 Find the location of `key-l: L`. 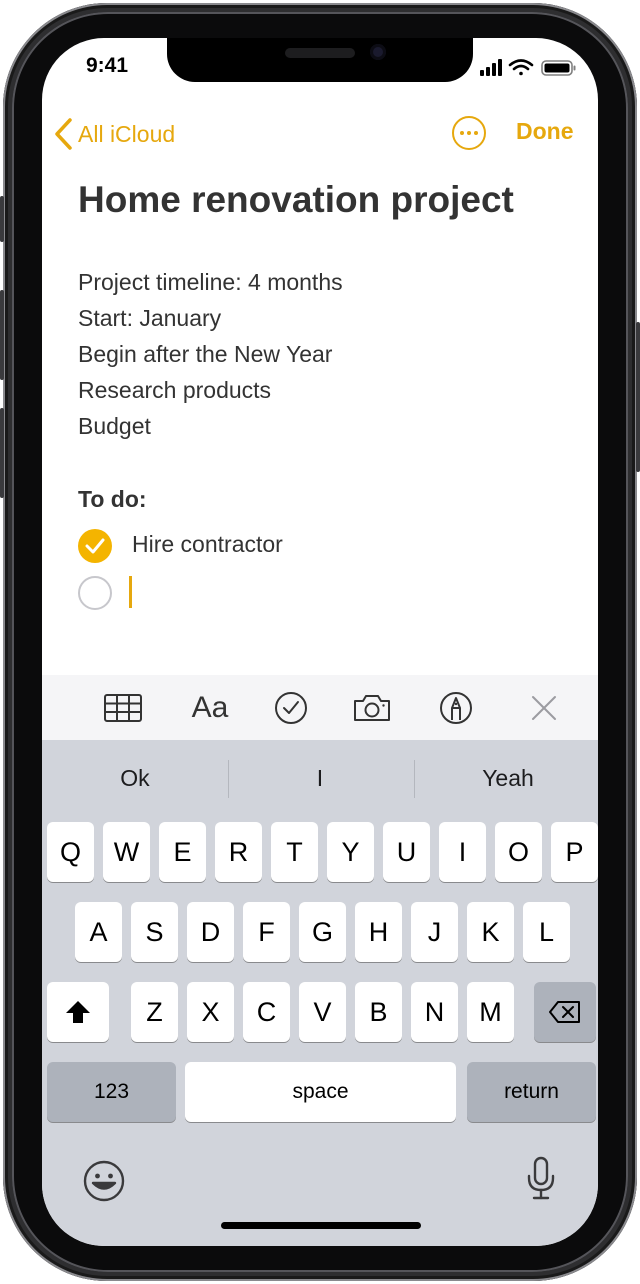

key-l: L is located at coordinates (546, 932).